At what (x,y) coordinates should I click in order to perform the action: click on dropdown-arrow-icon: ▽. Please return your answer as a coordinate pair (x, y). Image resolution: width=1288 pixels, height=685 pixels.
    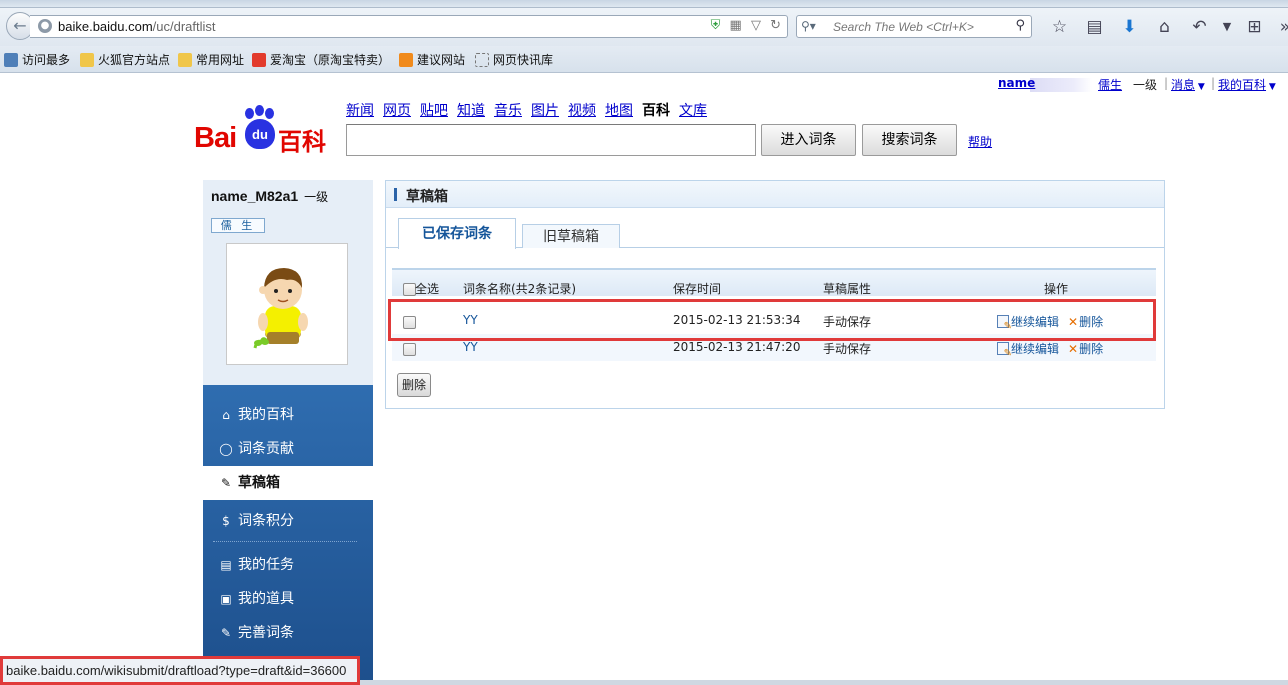
    Looking at the image, I should click on (756, 25).